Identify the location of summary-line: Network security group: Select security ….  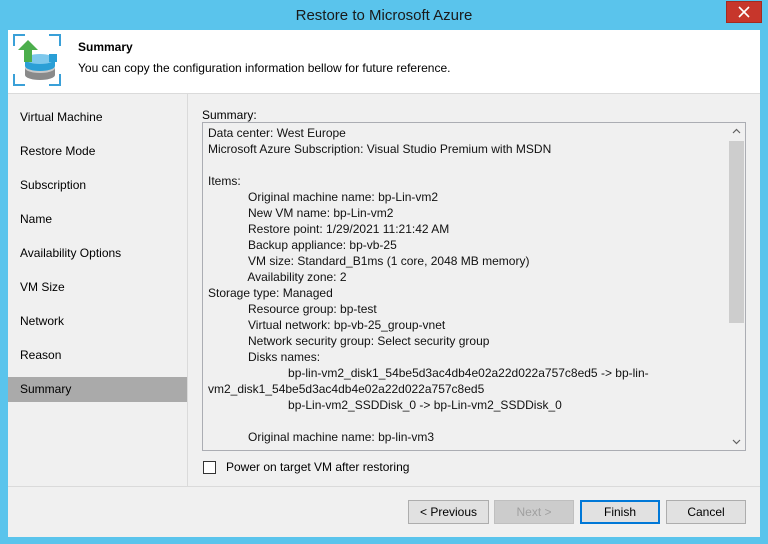
(349, 341).